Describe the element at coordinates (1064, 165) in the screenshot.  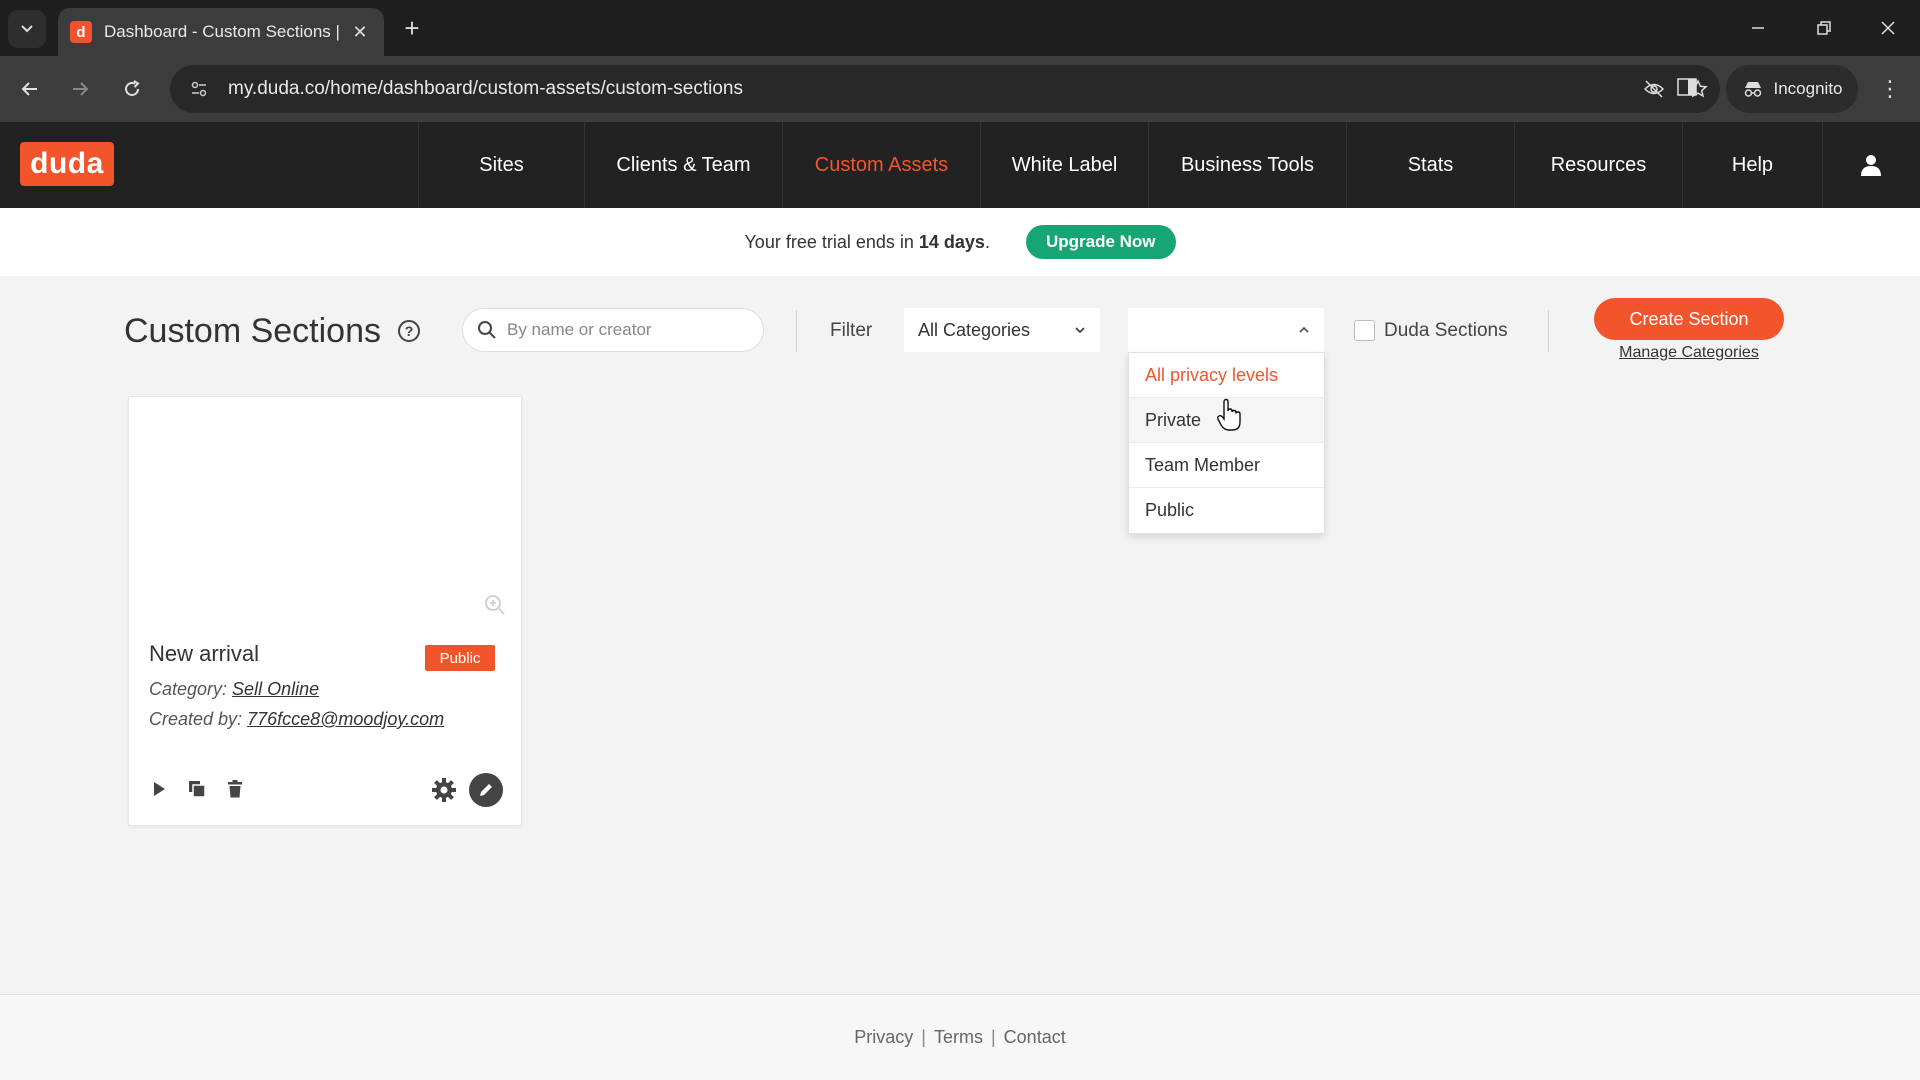
I see `nav-white-label: White Label` at that location.